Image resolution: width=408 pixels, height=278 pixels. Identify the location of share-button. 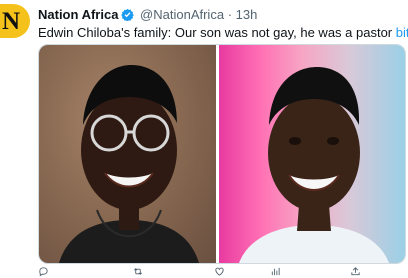
(355, 271).